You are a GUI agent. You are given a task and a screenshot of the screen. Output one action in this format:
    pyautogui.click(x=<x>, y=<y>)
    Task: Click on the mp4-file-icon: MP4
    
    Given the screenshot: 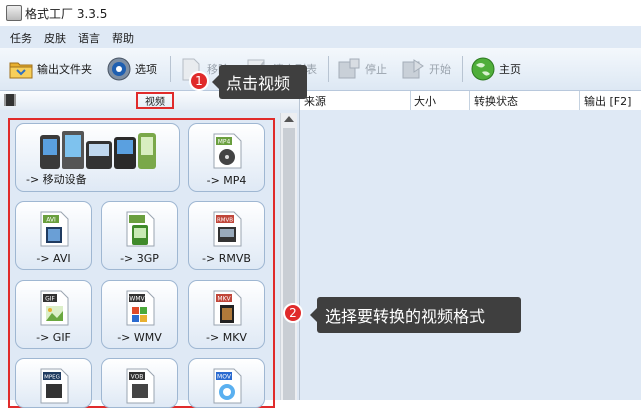 What is the action you would take?
    pyautogui.click(x=227, y=151)
    